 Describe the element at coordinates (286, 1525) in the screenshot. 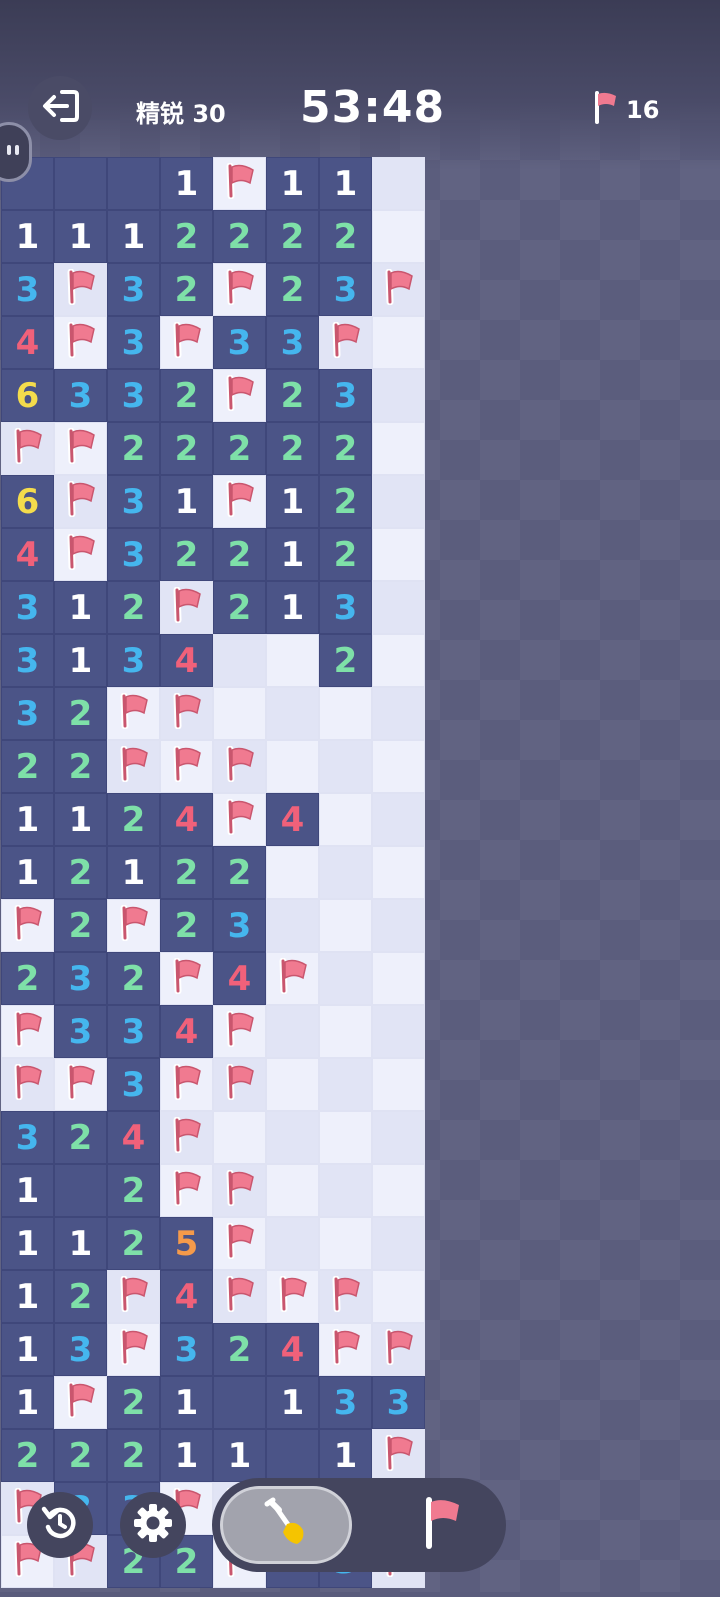

I see `dig-mode-button` at that location.